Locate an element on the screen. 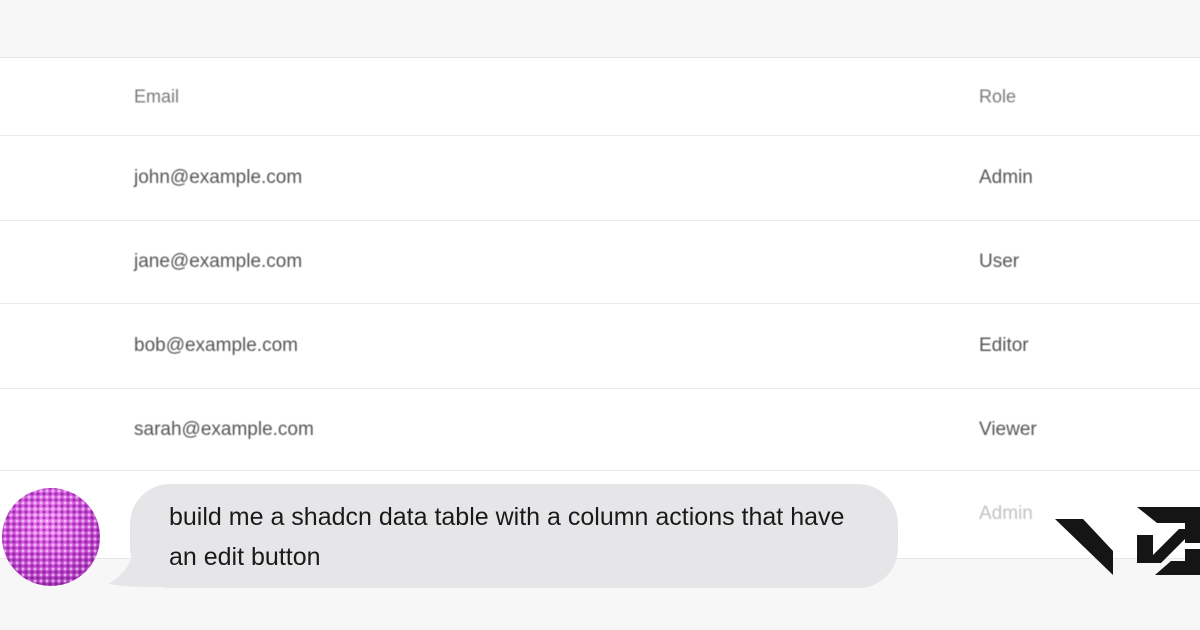 The width and height of the screenshot is (1200, 630). cell-email: john@example.com is located at coordinates (218, 177).